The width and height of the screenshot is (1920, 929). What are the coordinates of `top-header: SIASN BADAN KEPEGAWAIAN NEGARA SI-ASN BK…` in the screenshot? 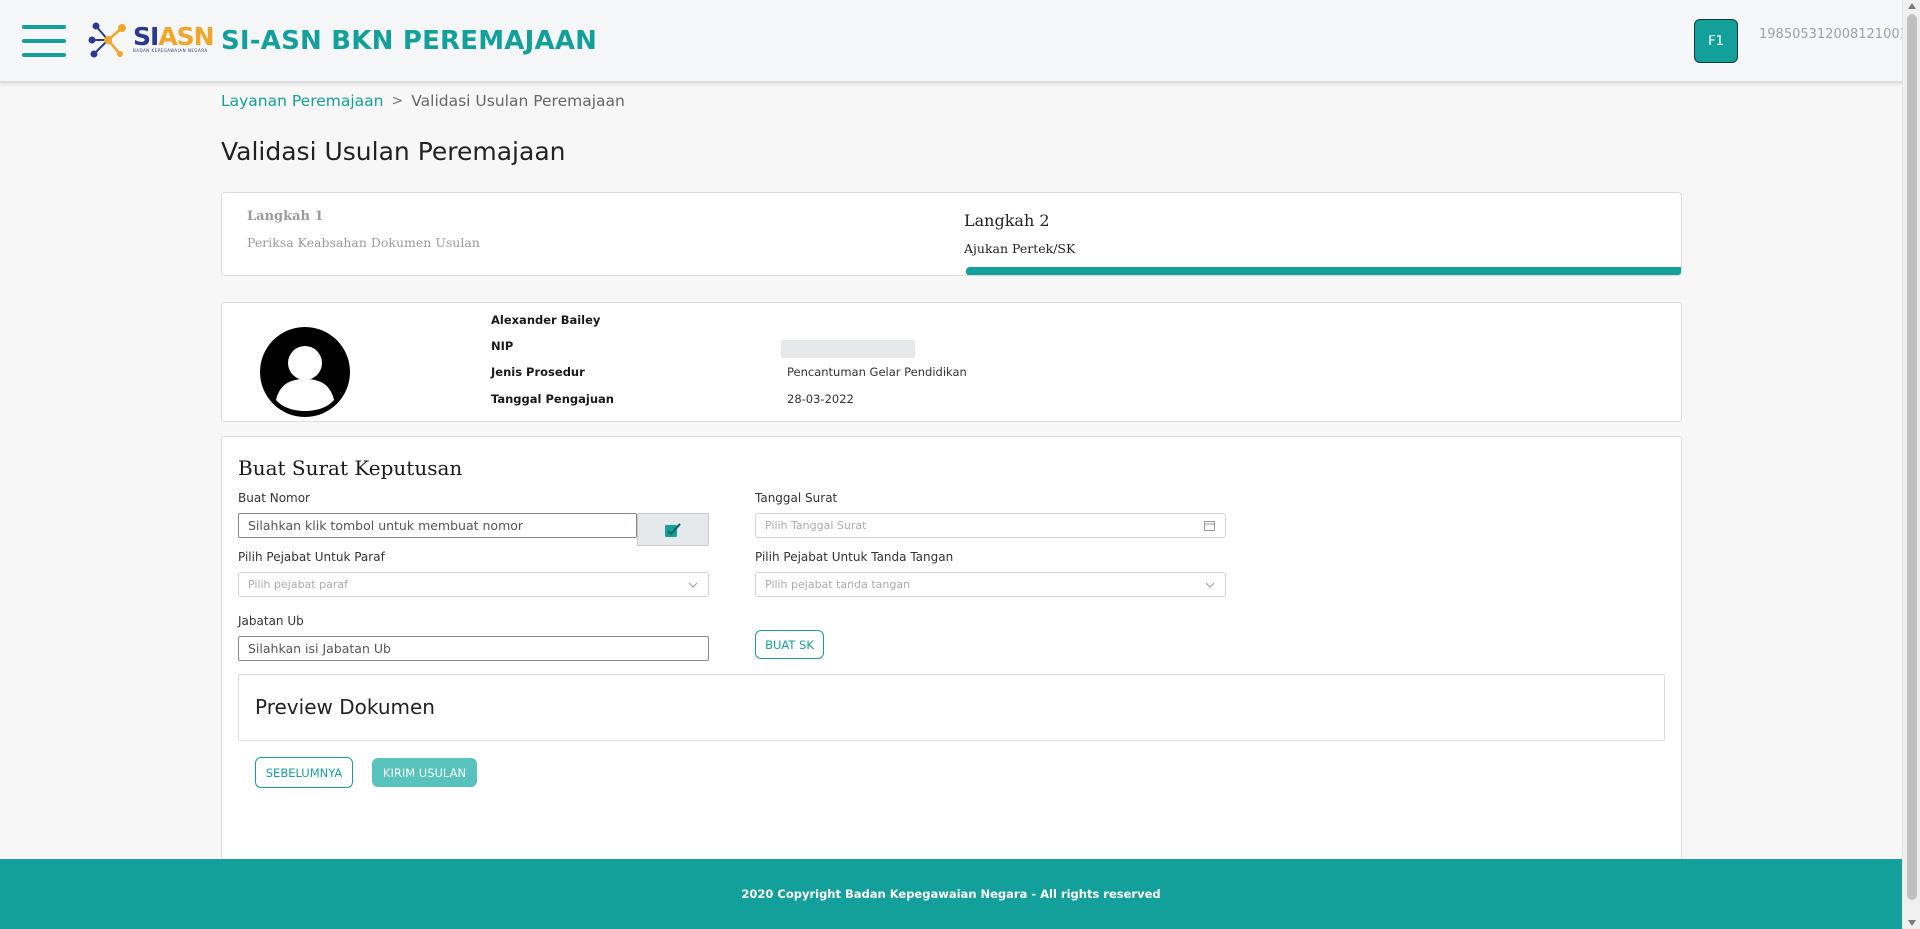 It's located at (954, 41).